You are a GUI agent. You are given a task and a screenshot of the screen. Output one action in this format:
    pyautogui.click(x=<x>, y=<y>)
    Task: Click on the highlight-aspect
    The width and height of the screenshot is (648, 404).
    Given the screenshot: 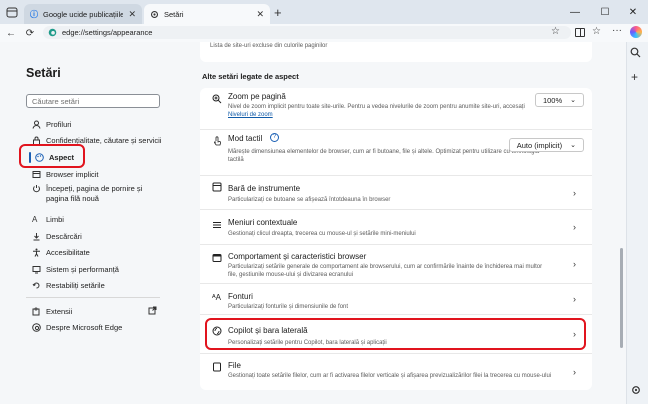 What is the action you would take?
    pyautogui.click(x=52, y=156)
    